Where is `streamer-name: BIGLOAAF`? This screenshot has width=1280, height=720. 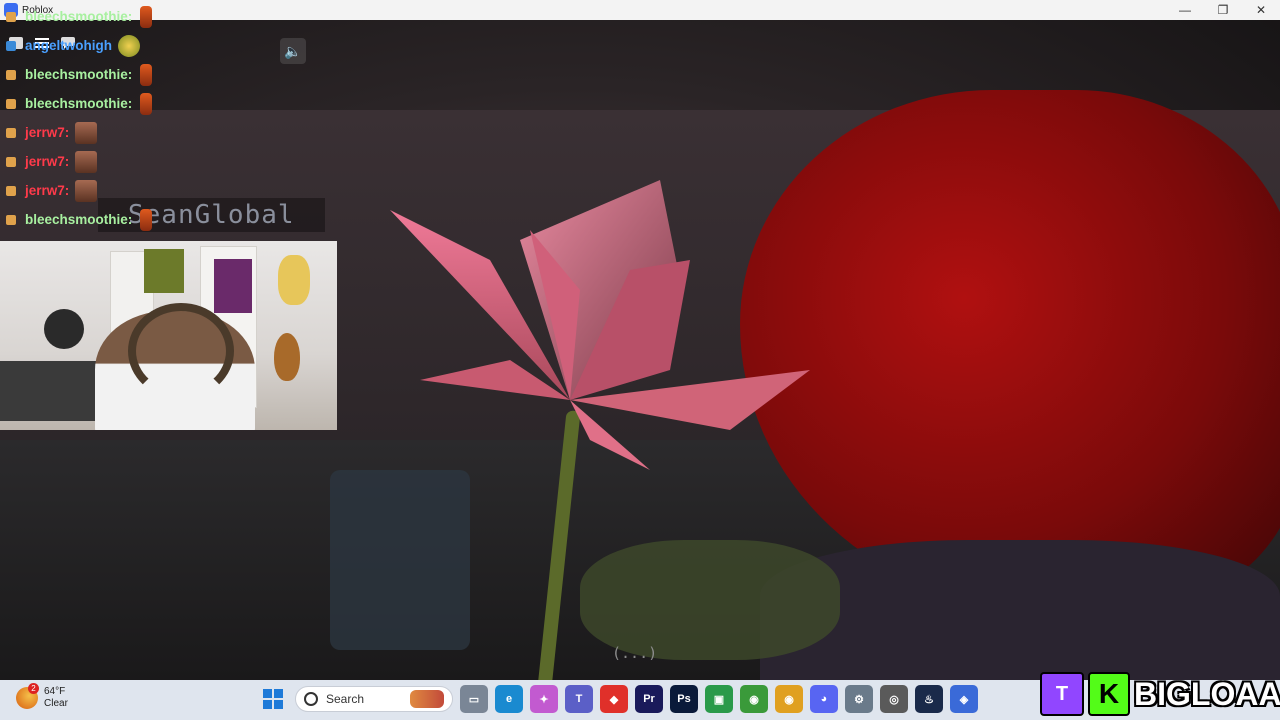 streamer-name: BIGLOAAF is located at coordinates (1207, 693).